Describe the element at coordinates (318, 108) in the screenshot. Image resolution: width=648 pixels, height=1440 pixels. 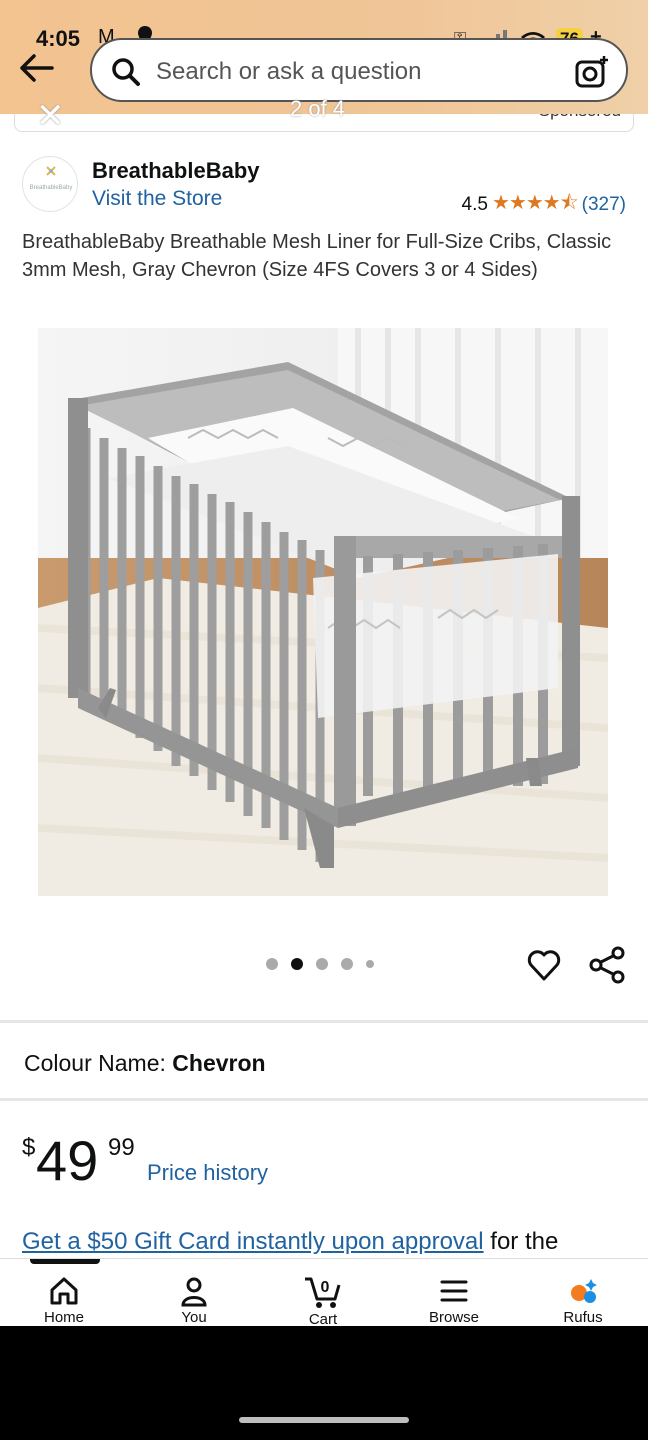
I see `image-counter: 2 of 4` at that location.